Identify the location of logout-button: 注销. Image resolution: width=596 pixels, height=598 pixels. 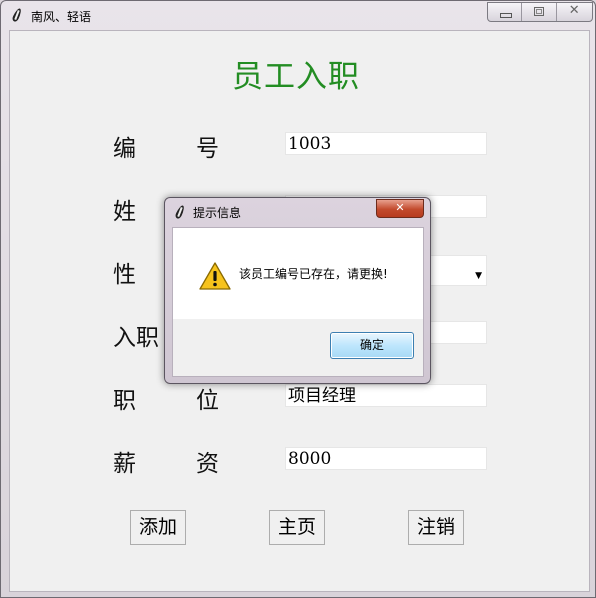
(436, 527).